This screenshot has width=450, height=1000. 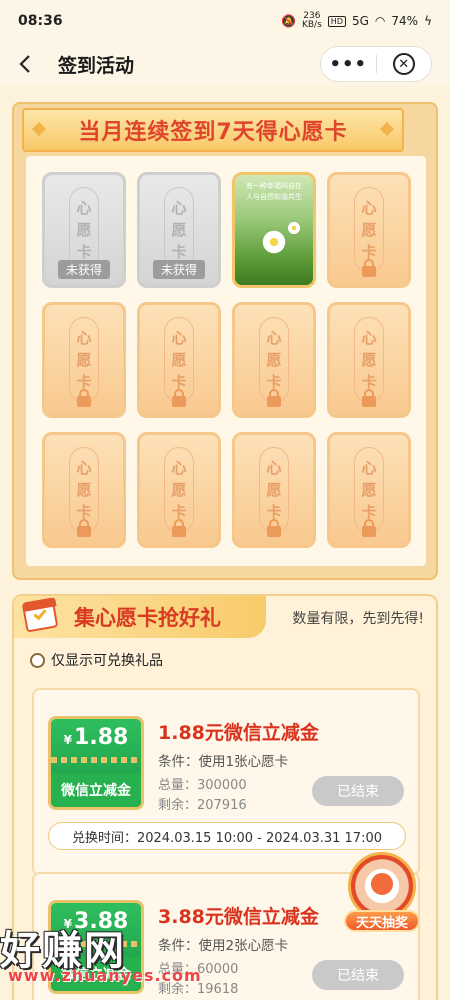 I want to click on wish-card: 有一种幸福叫自在 人与自然和谐共生, so click(x=274, y=230).